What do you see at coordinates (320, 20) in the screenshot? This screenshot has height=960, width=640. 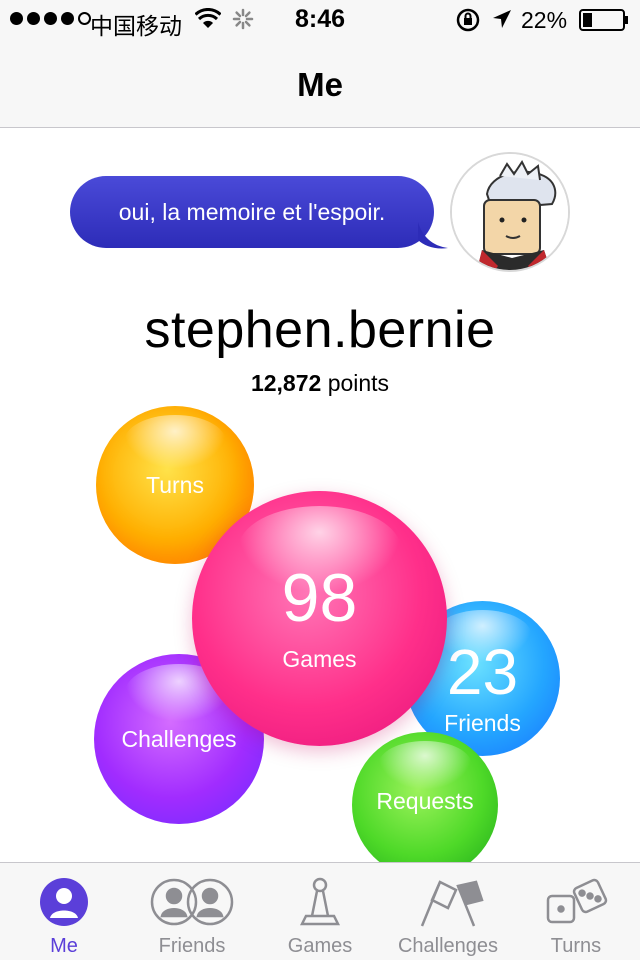 I see `status-bar: 中国移动 8:46 22%` at bounding box center [320, 20].